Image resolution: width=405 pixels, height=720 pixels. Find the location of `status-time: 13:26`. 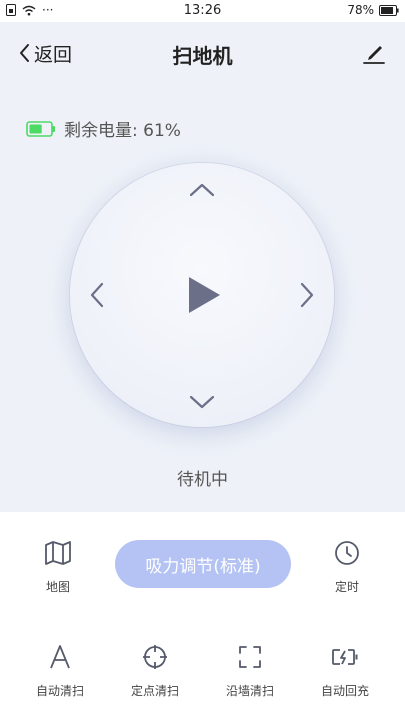

status-time: 13:26 is located at coordinates (202, 10).